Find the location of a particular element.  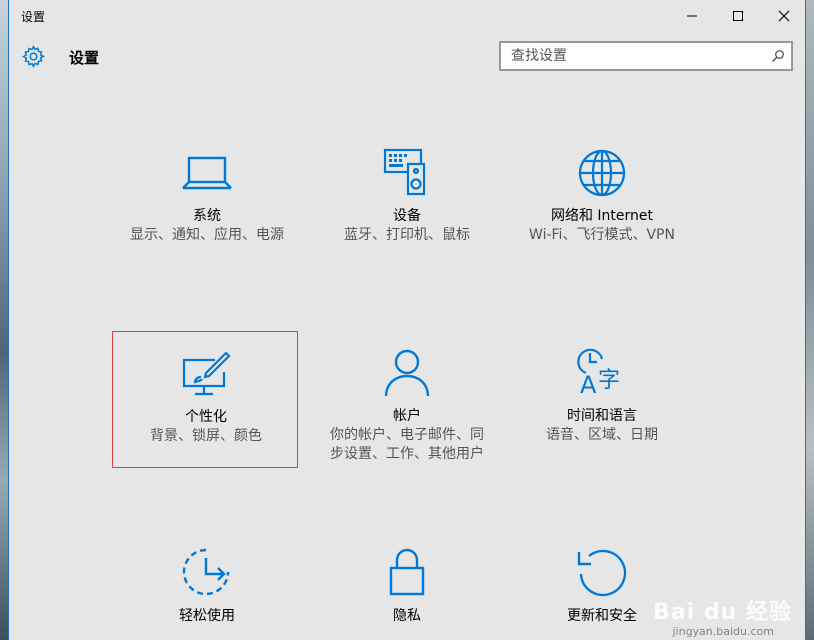

tile-network: 网络和 Internet Wi-Fi、飞行模式、VPN is located at coordinates (602, 205).